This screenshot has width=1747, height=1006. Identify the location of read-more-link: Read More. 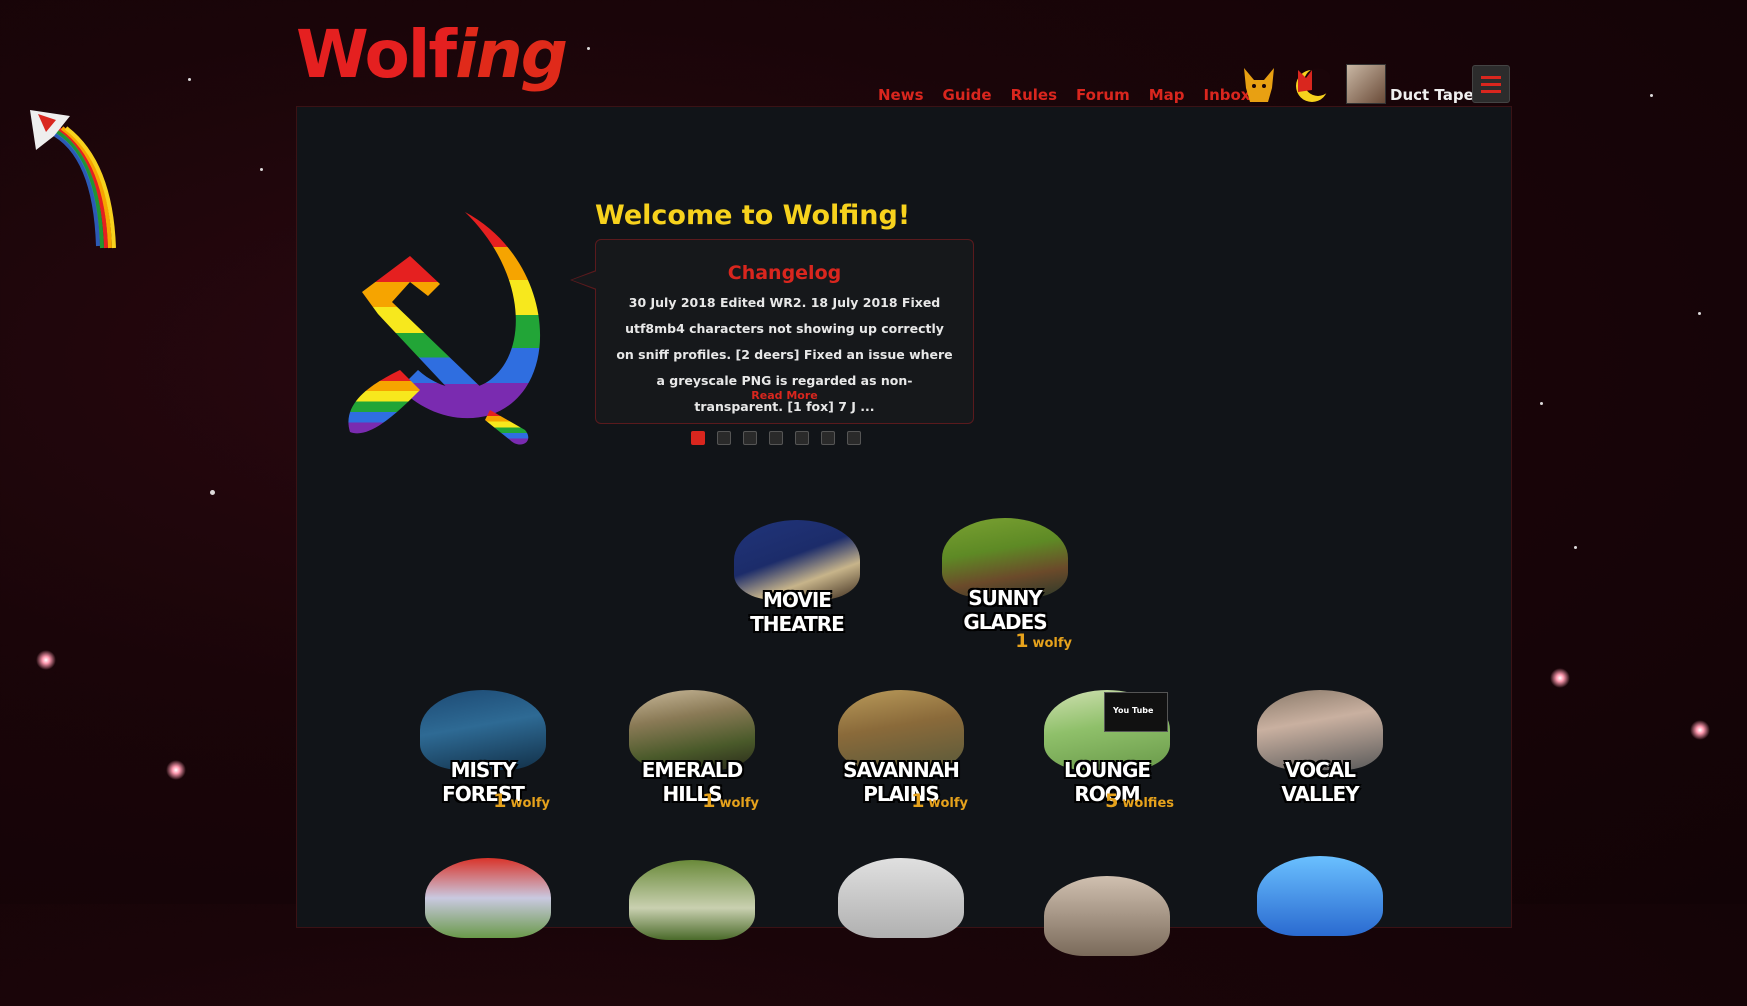
(784, 395).